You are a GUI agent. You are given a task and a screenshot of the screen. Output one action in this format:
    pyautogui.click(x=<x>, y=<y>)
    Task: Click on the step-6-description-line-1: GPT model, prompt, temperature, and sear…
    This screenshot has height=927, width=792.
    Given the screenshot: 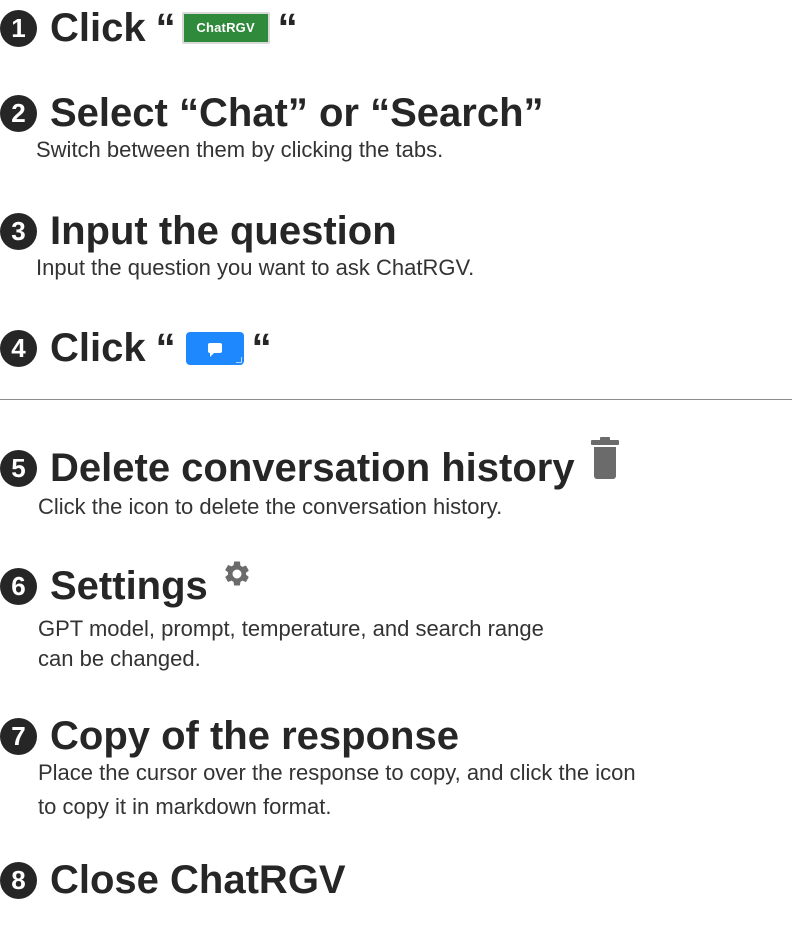 What is the action you would take?
    pyautogui.click(x=291, y=628)
    